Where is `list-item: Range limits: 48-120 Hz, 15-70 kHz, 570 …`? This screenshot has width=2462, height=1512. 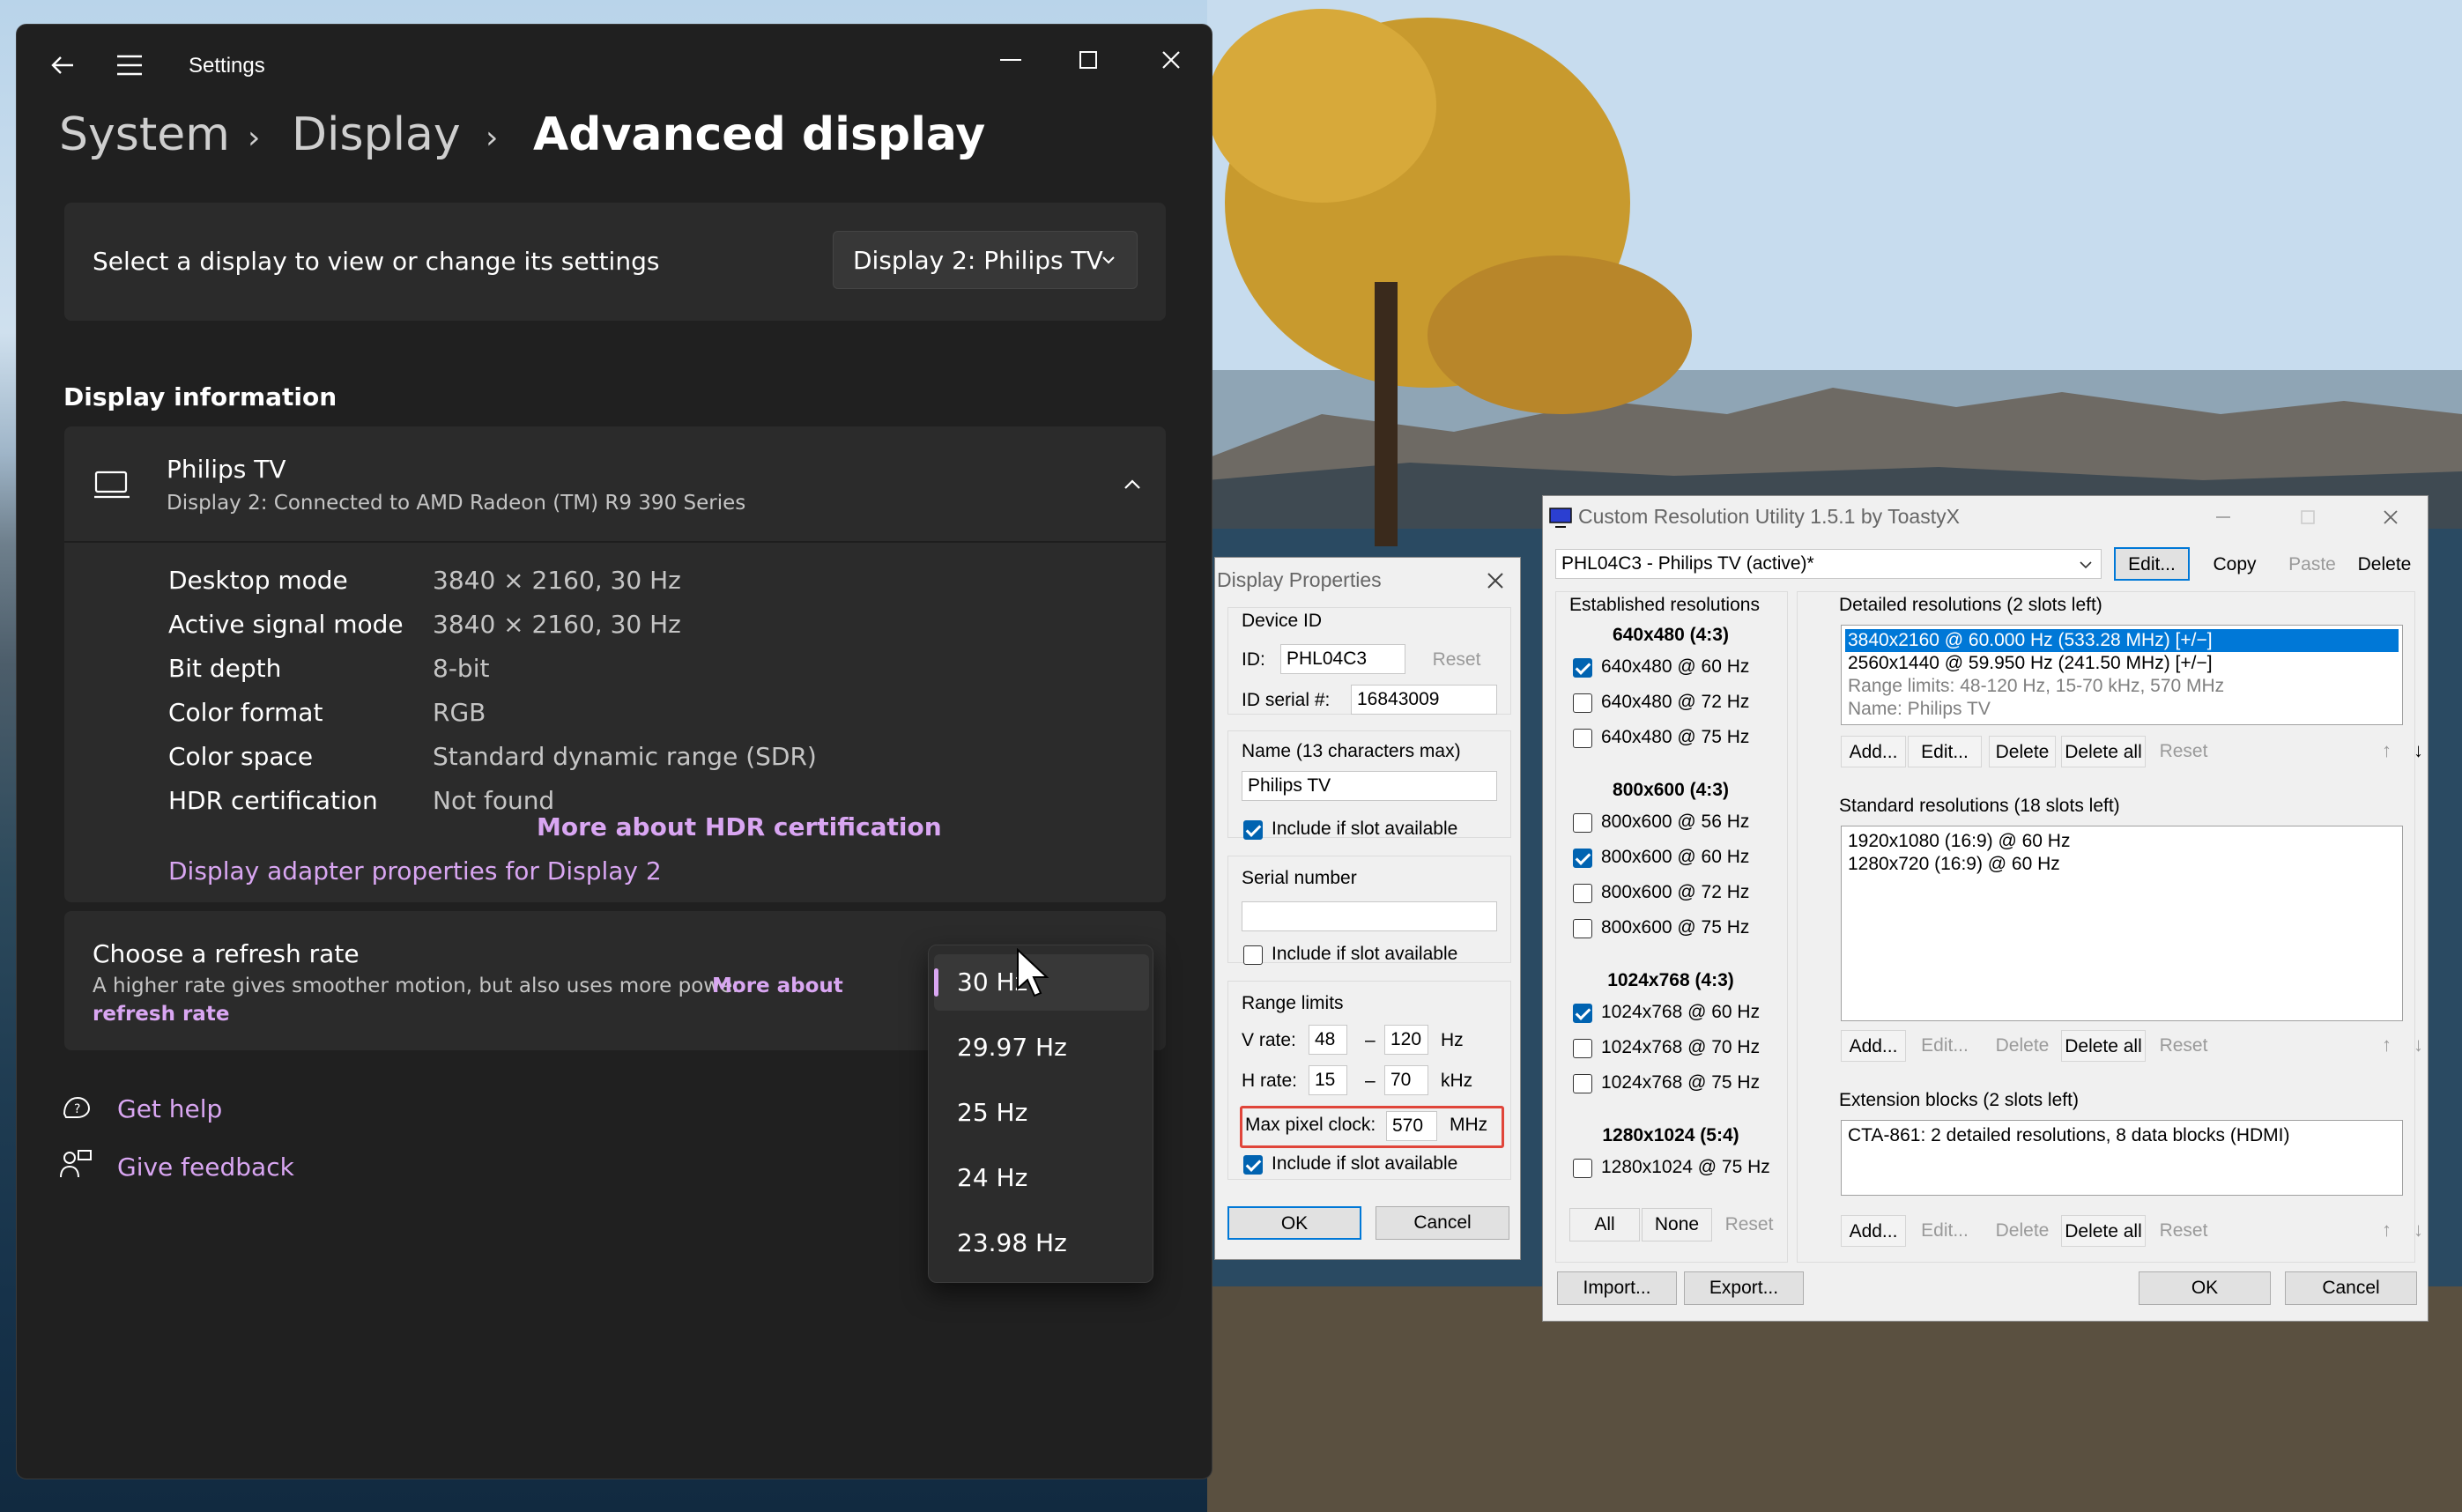
list-item: Range limits: 48-120 Hz, 15-70 kHz, 570 … is located at coordinates (2036, 686).